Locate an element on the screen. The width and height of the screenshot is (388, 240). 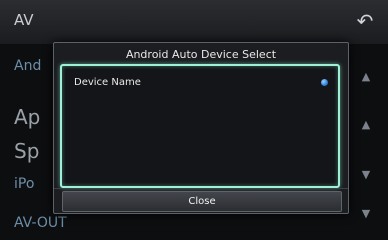
device-list-item: Device Name is located at coordinates (200, 78).